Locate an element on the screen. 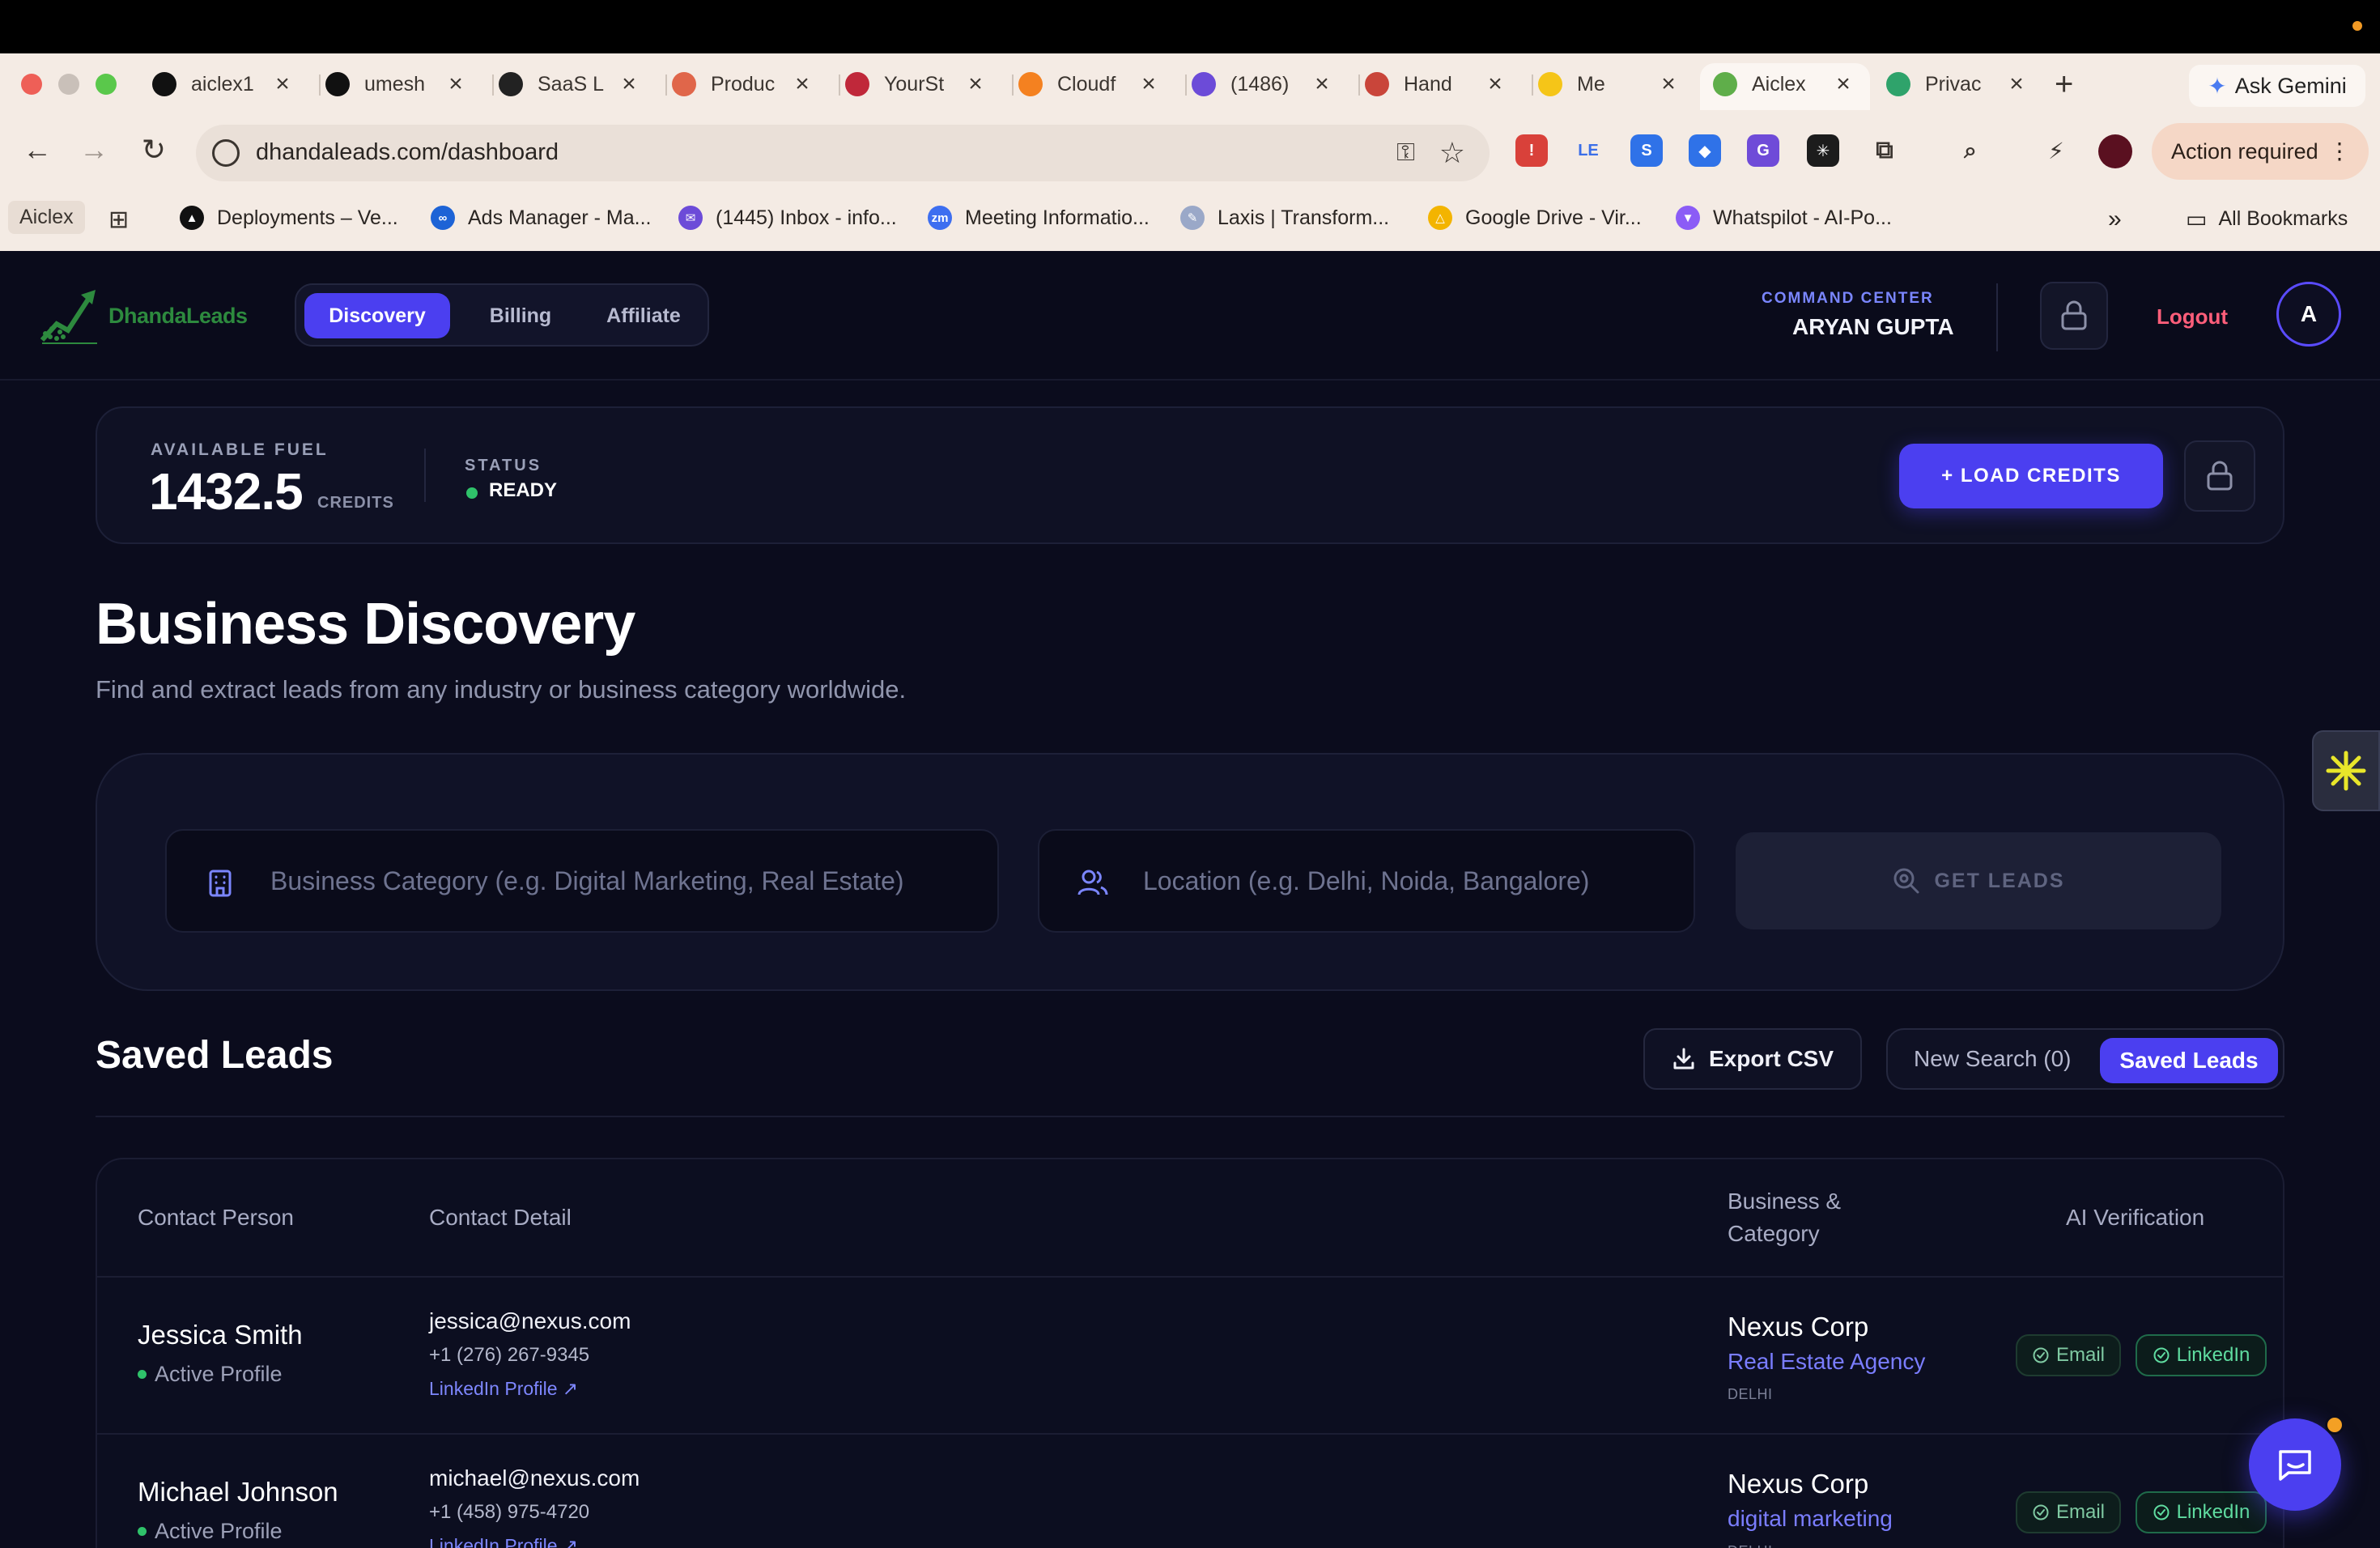 The height and width of the screenshot is (1548, 2380). browser-tab: Hand × is located at coordinates (1434, 84).